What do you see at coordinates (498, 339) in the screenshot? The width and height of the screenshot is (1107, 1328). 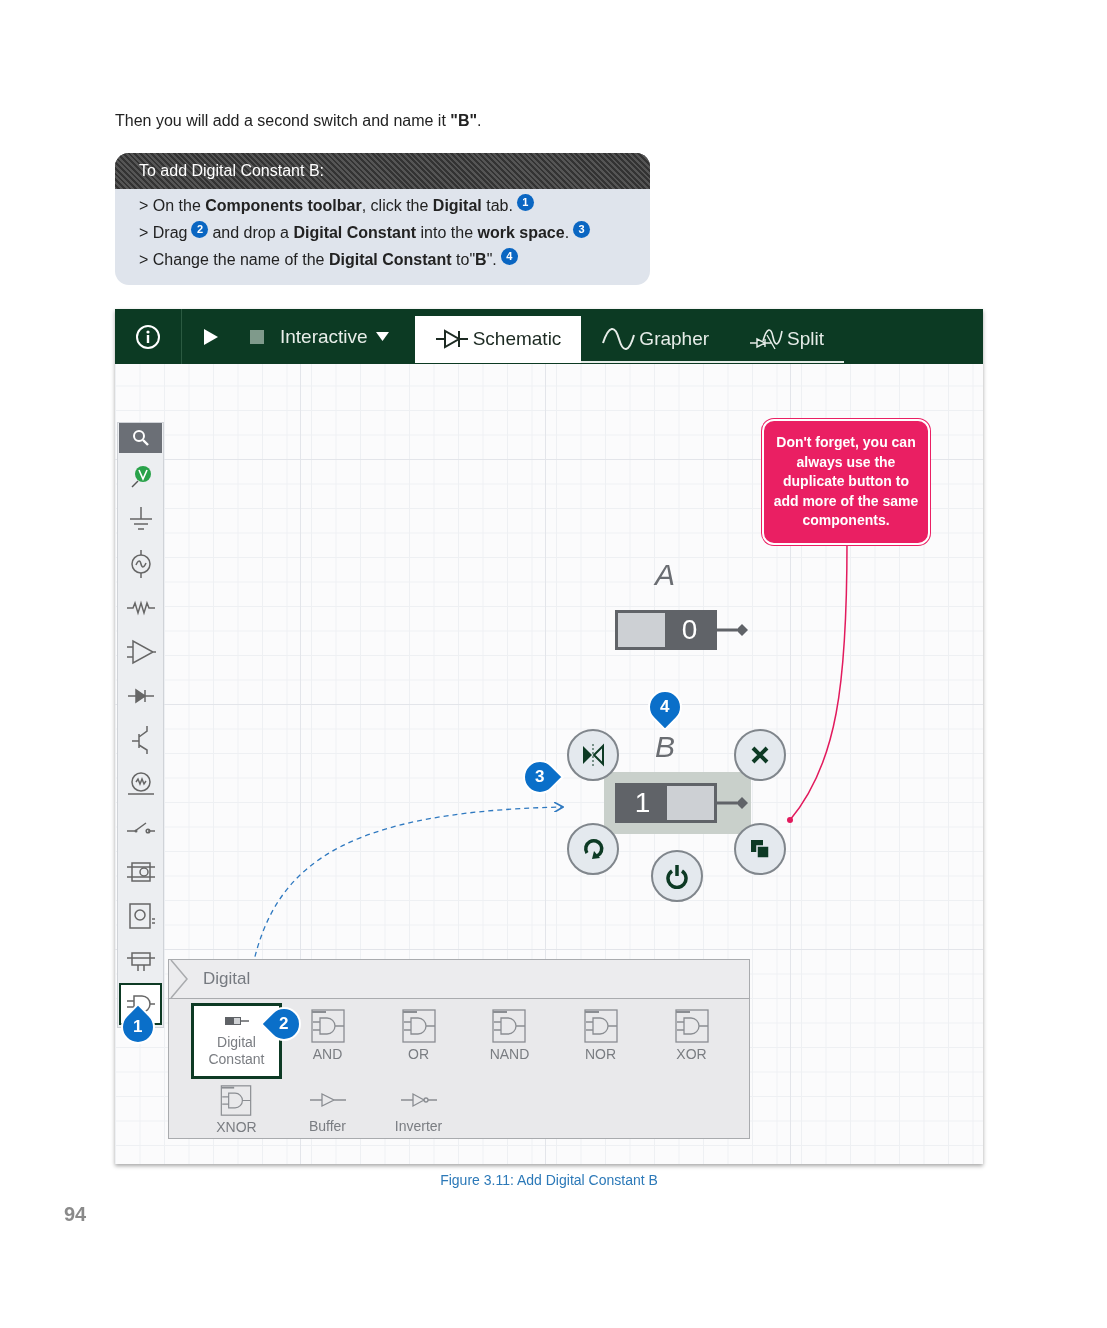 I see `view-tab: Schematic` at bounding box center [498, 339].